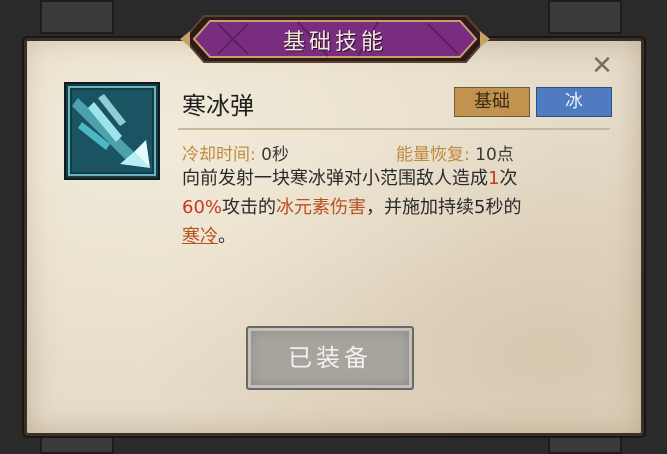  I want to click on desc-text: 攻击的, so click(249, 207).